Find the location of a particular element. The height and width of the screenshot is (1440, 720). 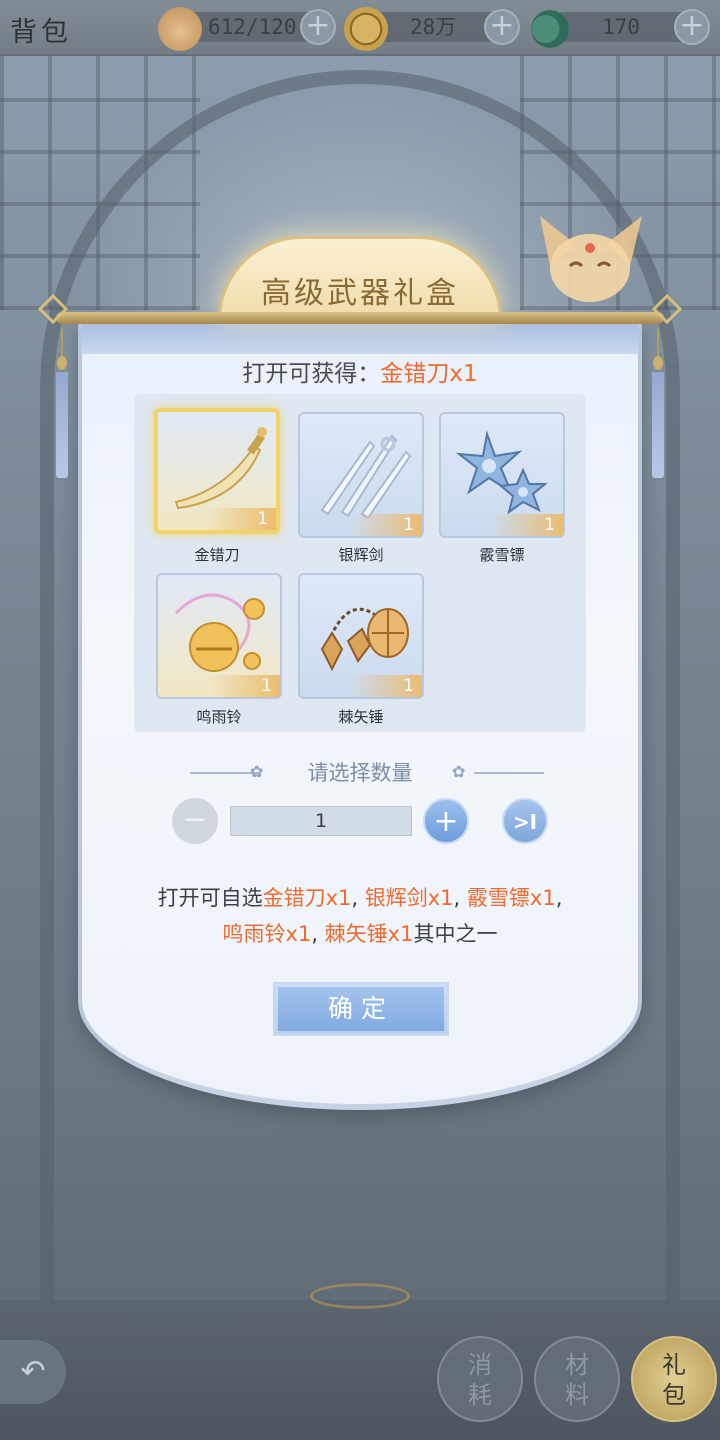

reward-value: 金错刀x1 is located at coordinates (429, 374).